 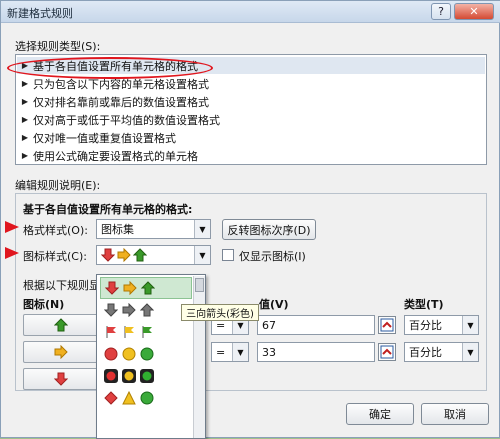 I want to click on flag-yellow-icon, so click(x=129, y=332).